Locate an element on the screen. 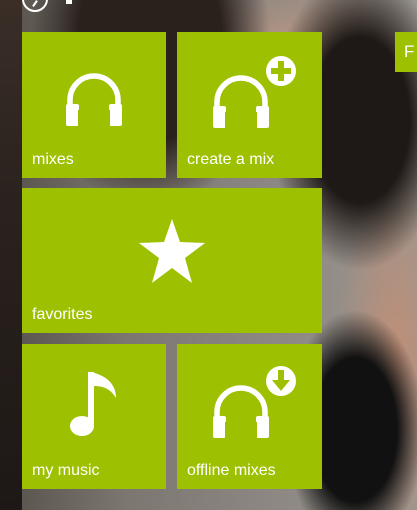 The image size is (417, 510). tile-mixes: mixes is located at coordinates (94, 105).